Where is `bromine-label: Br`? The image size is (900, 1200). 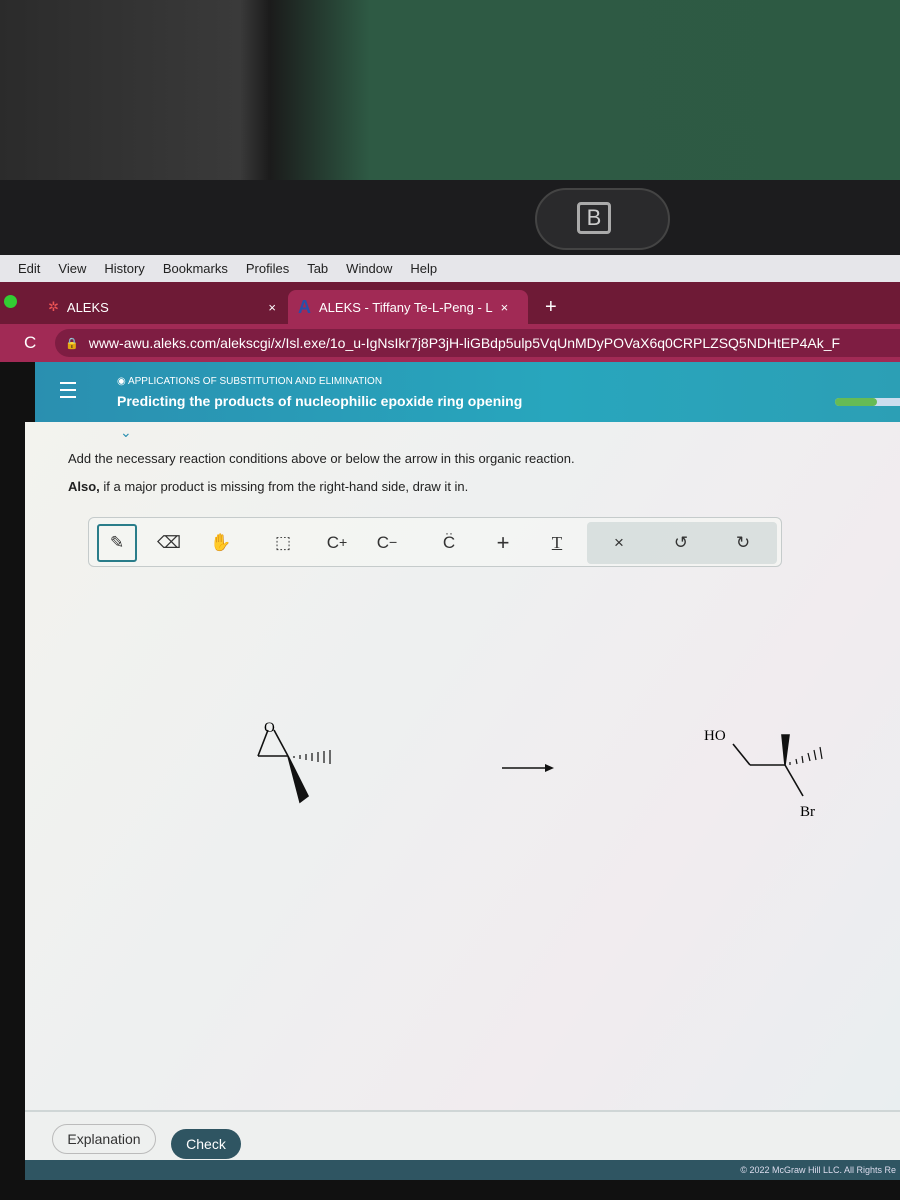 bromine-label: Br is located at coordinates (807, 812).